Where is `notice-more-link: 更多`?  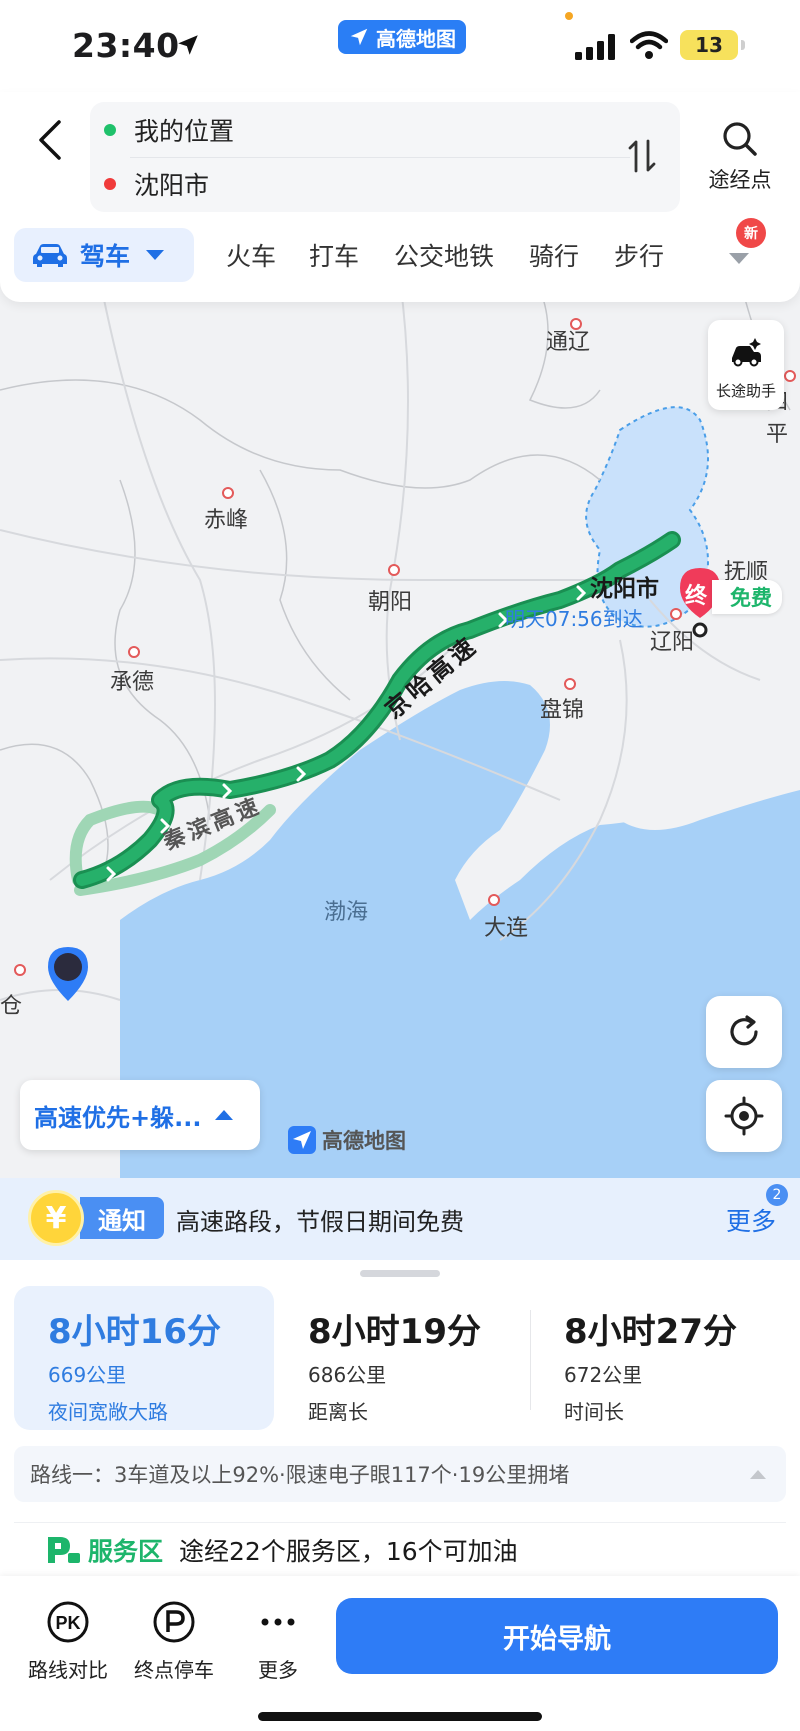
notice-more-link: 更多 is located at coordinates (751, 1220).